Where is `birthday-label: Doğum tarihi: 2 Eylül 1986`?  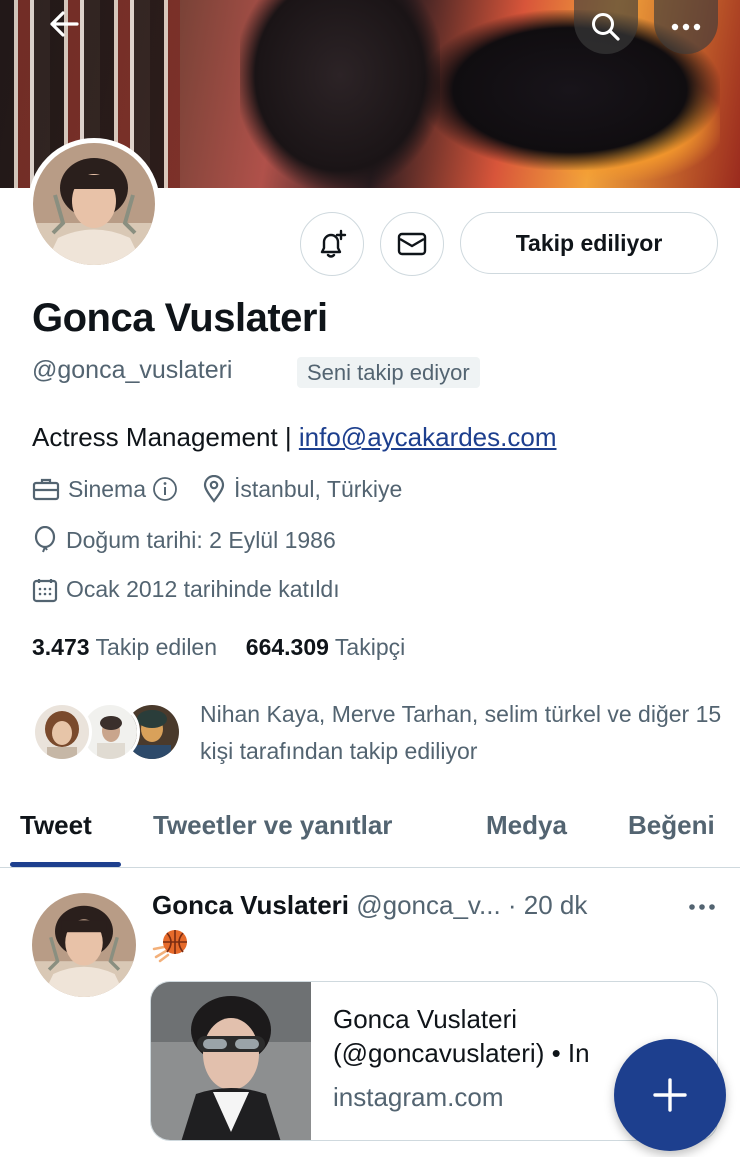 birthday-label: Doğum tarihi: 2 Eylül 1986 is located at coordinates (201, 539).